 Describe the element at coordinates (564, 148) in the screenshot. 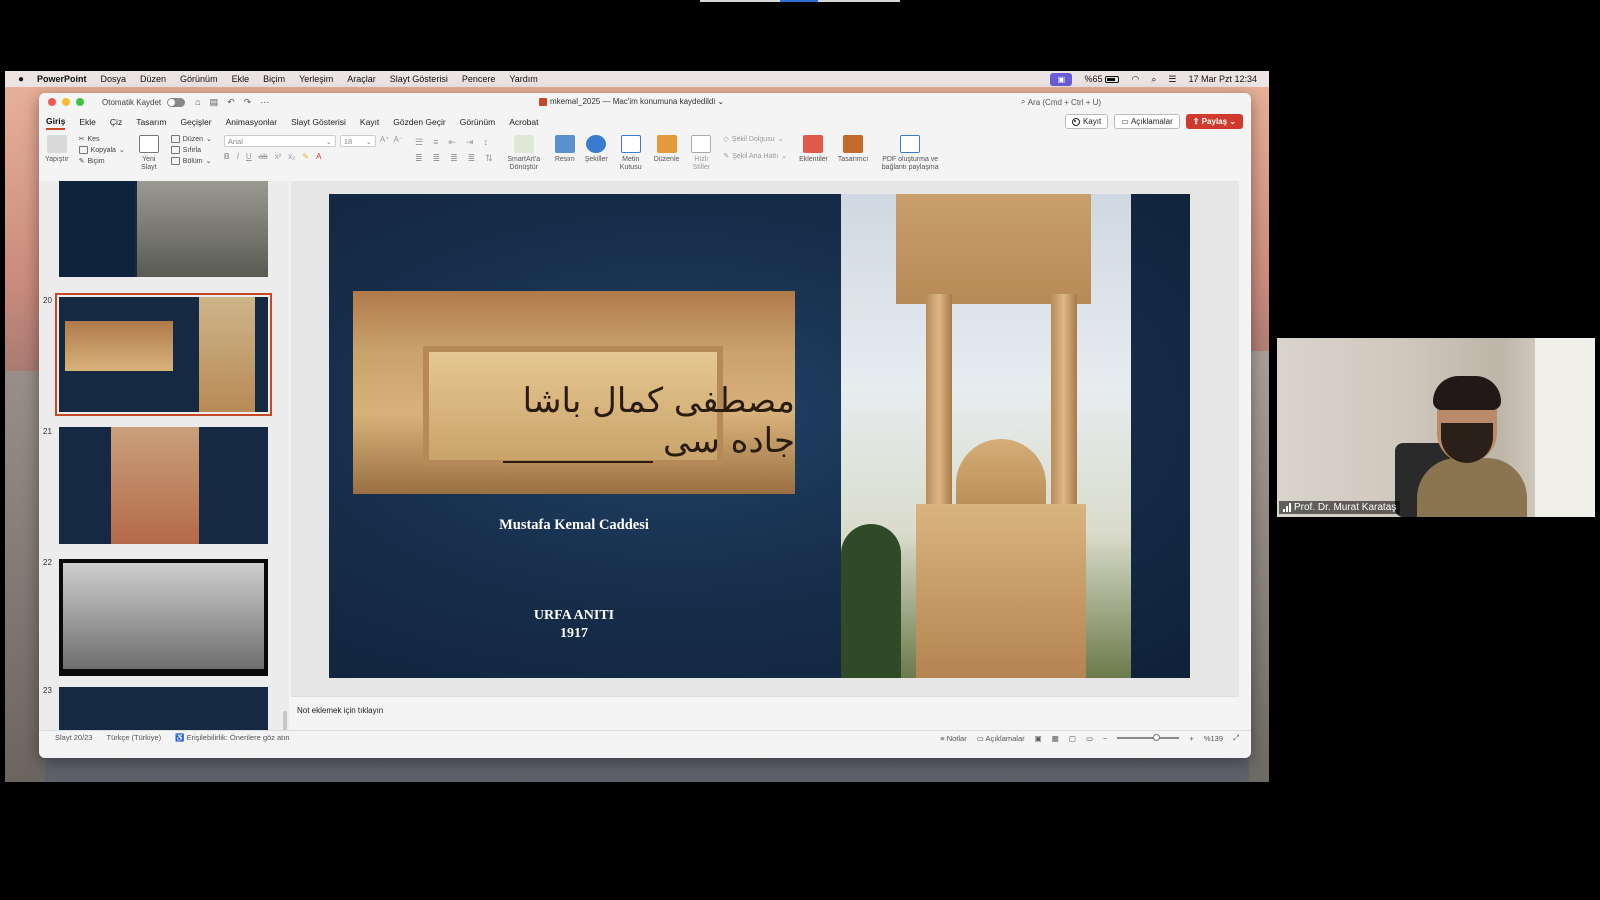

I see `picture-button: Resim` at that location.